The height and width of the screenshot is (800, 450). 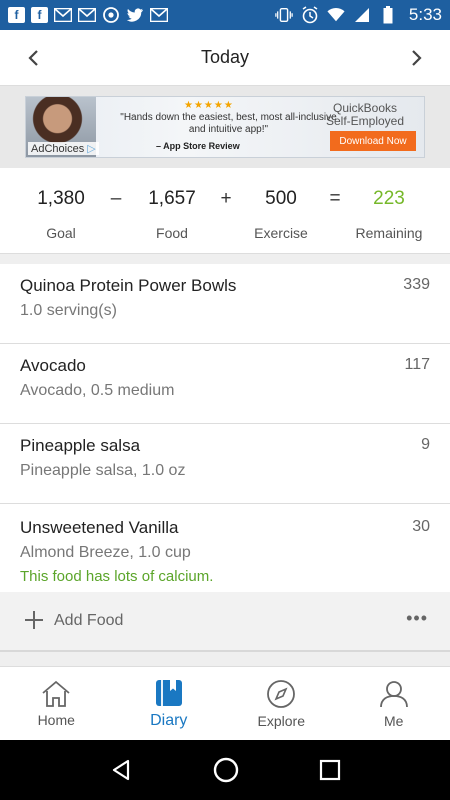 I want to click on equals-operator: =, so click(x=335, y=198).